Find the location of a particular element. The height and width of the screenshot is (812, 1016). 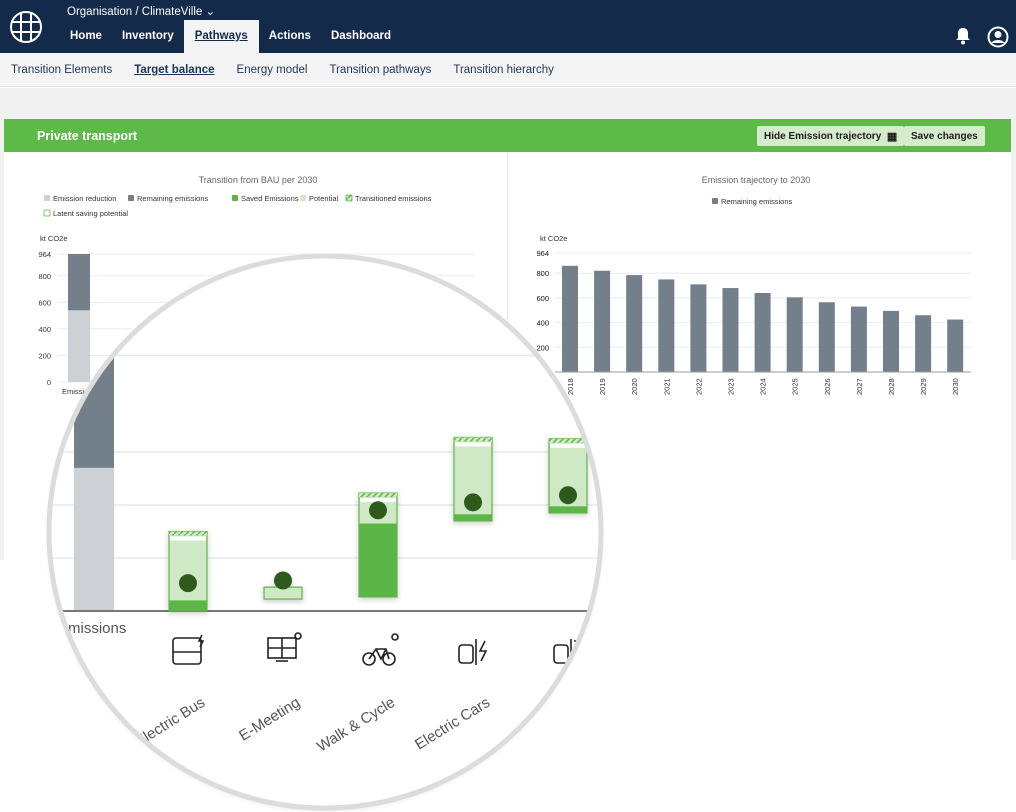

bar-Electric Bus is located at coordinates (188, 571).